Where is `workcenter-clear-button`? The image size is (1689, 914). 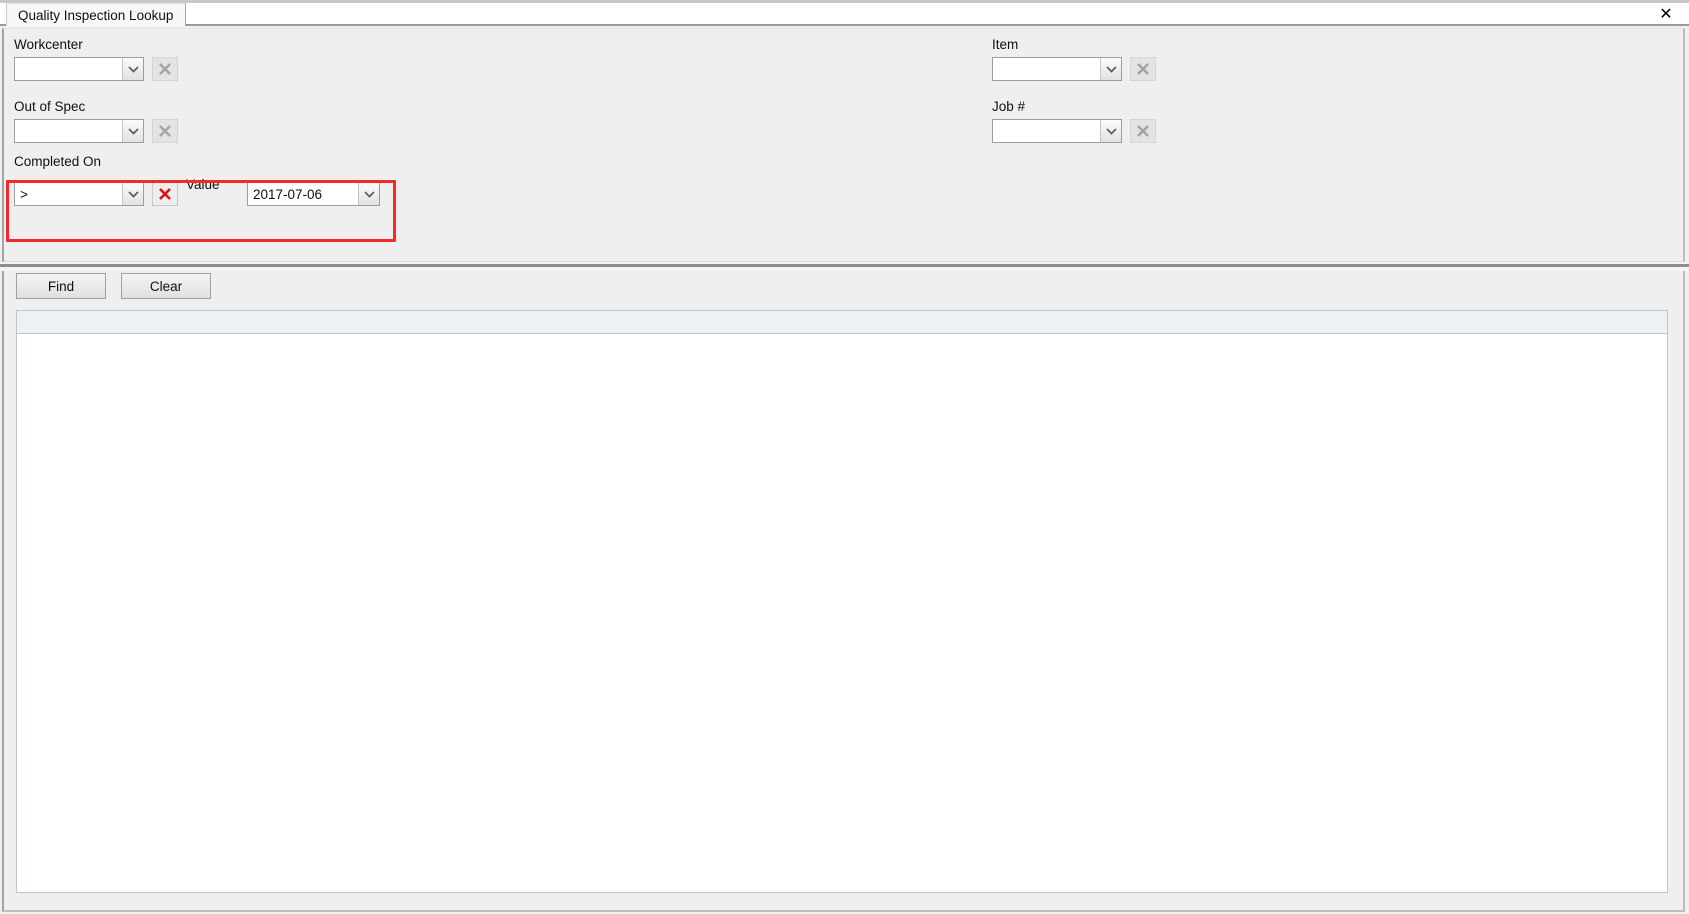
workcenter-clear-button is located at coordinates (165, 69).